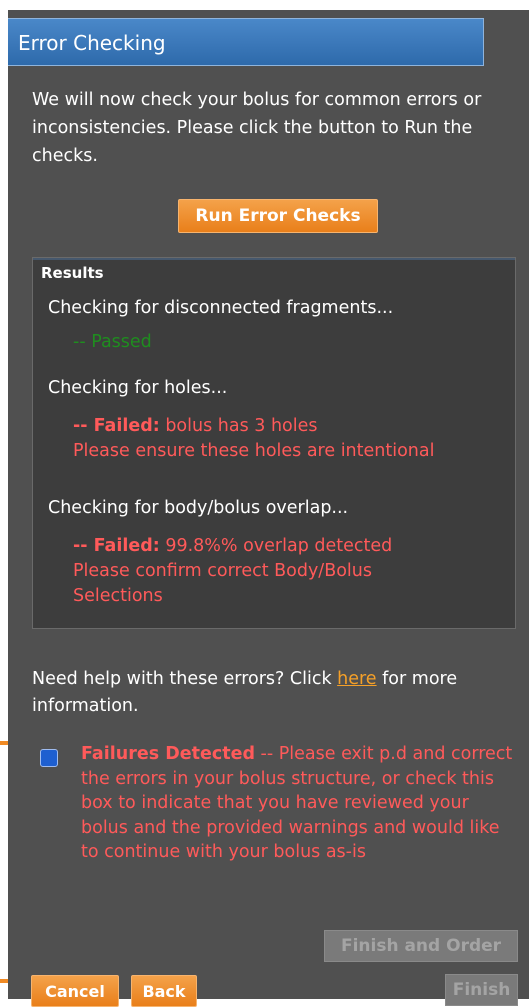 Image resolution: width=529 pixels, height=1007 pixels. I want to click on failed-message: 99.8%% overlap detected, so click(276, 546).